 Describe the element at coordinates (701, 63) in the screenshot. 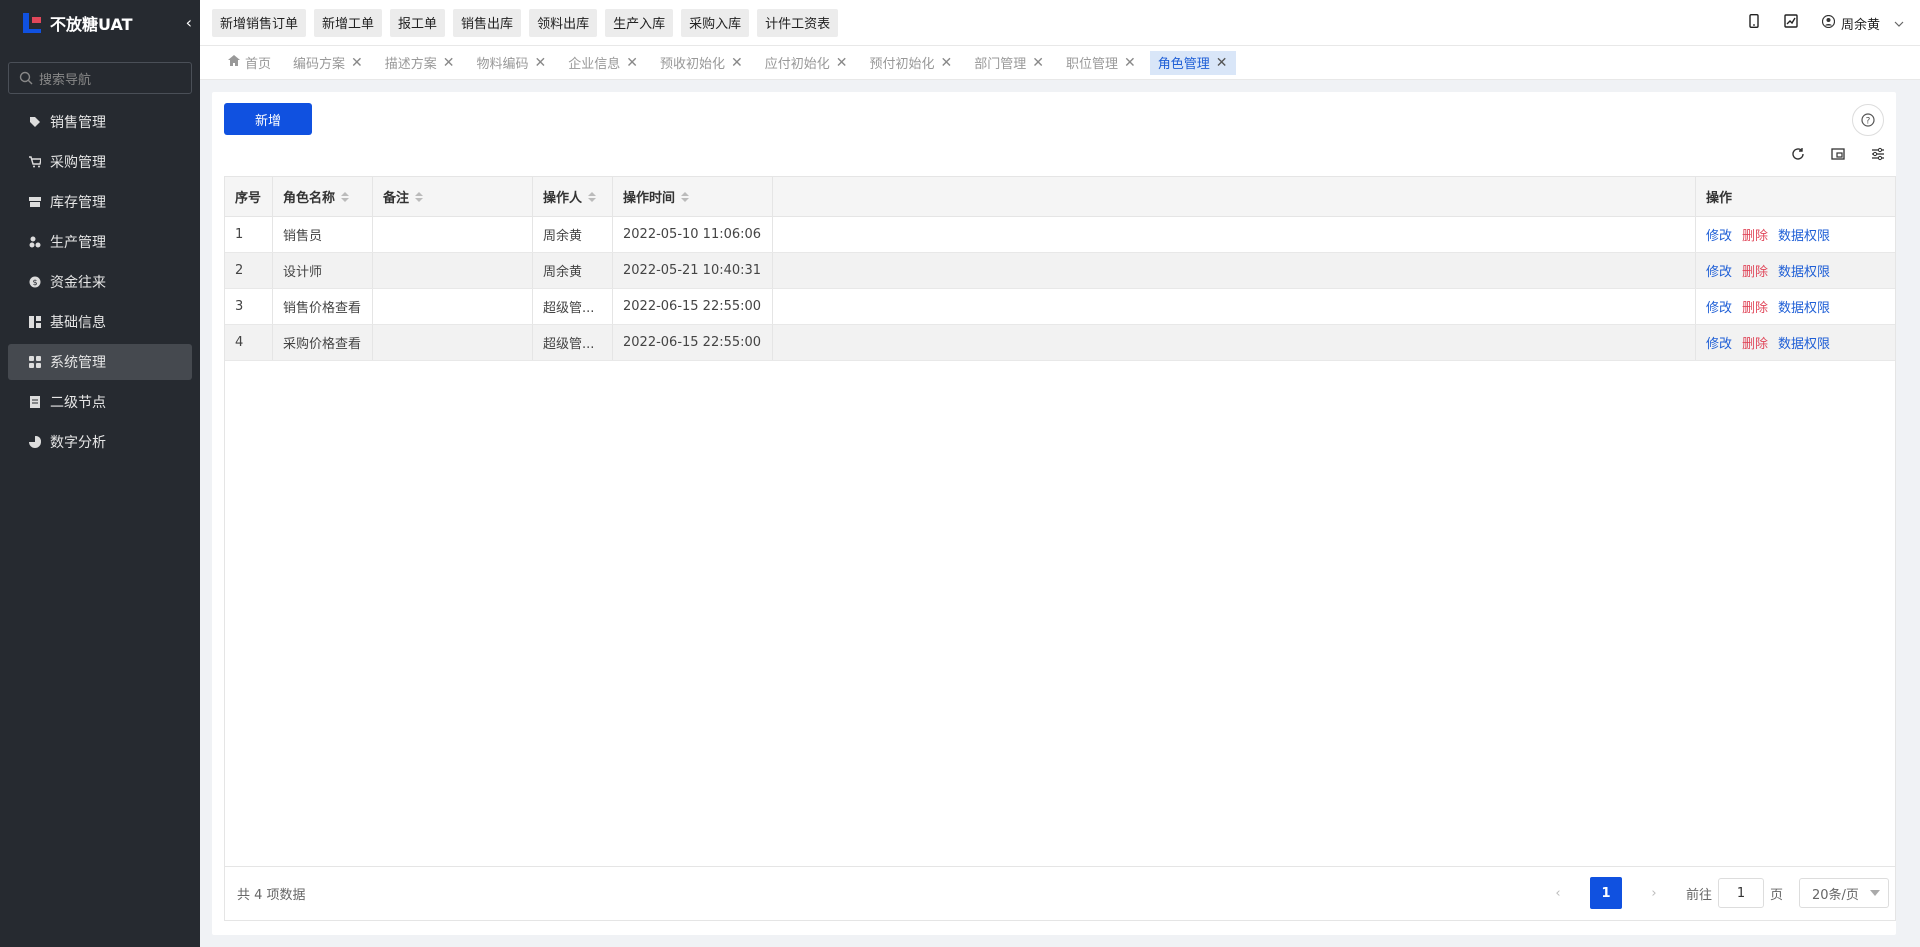

I see `tab-receivable-init: 预收初始化 ✕` at that location.